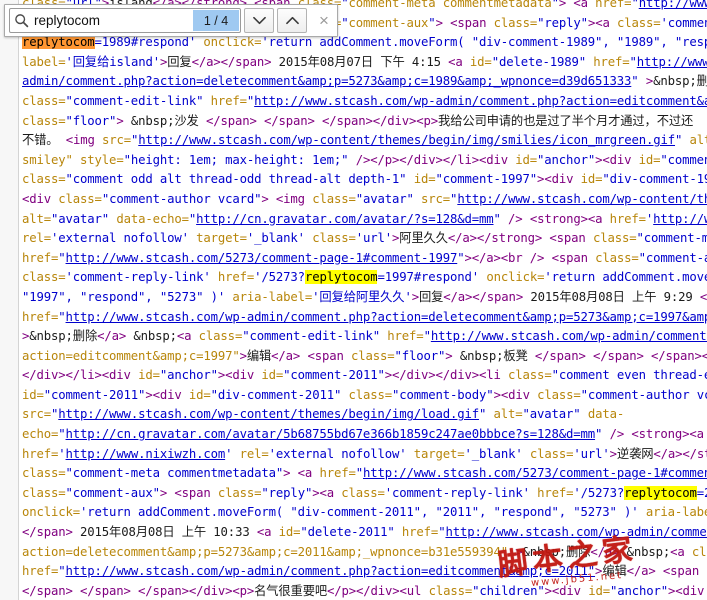  I want to click on code-token: label=, so click(44, 61).